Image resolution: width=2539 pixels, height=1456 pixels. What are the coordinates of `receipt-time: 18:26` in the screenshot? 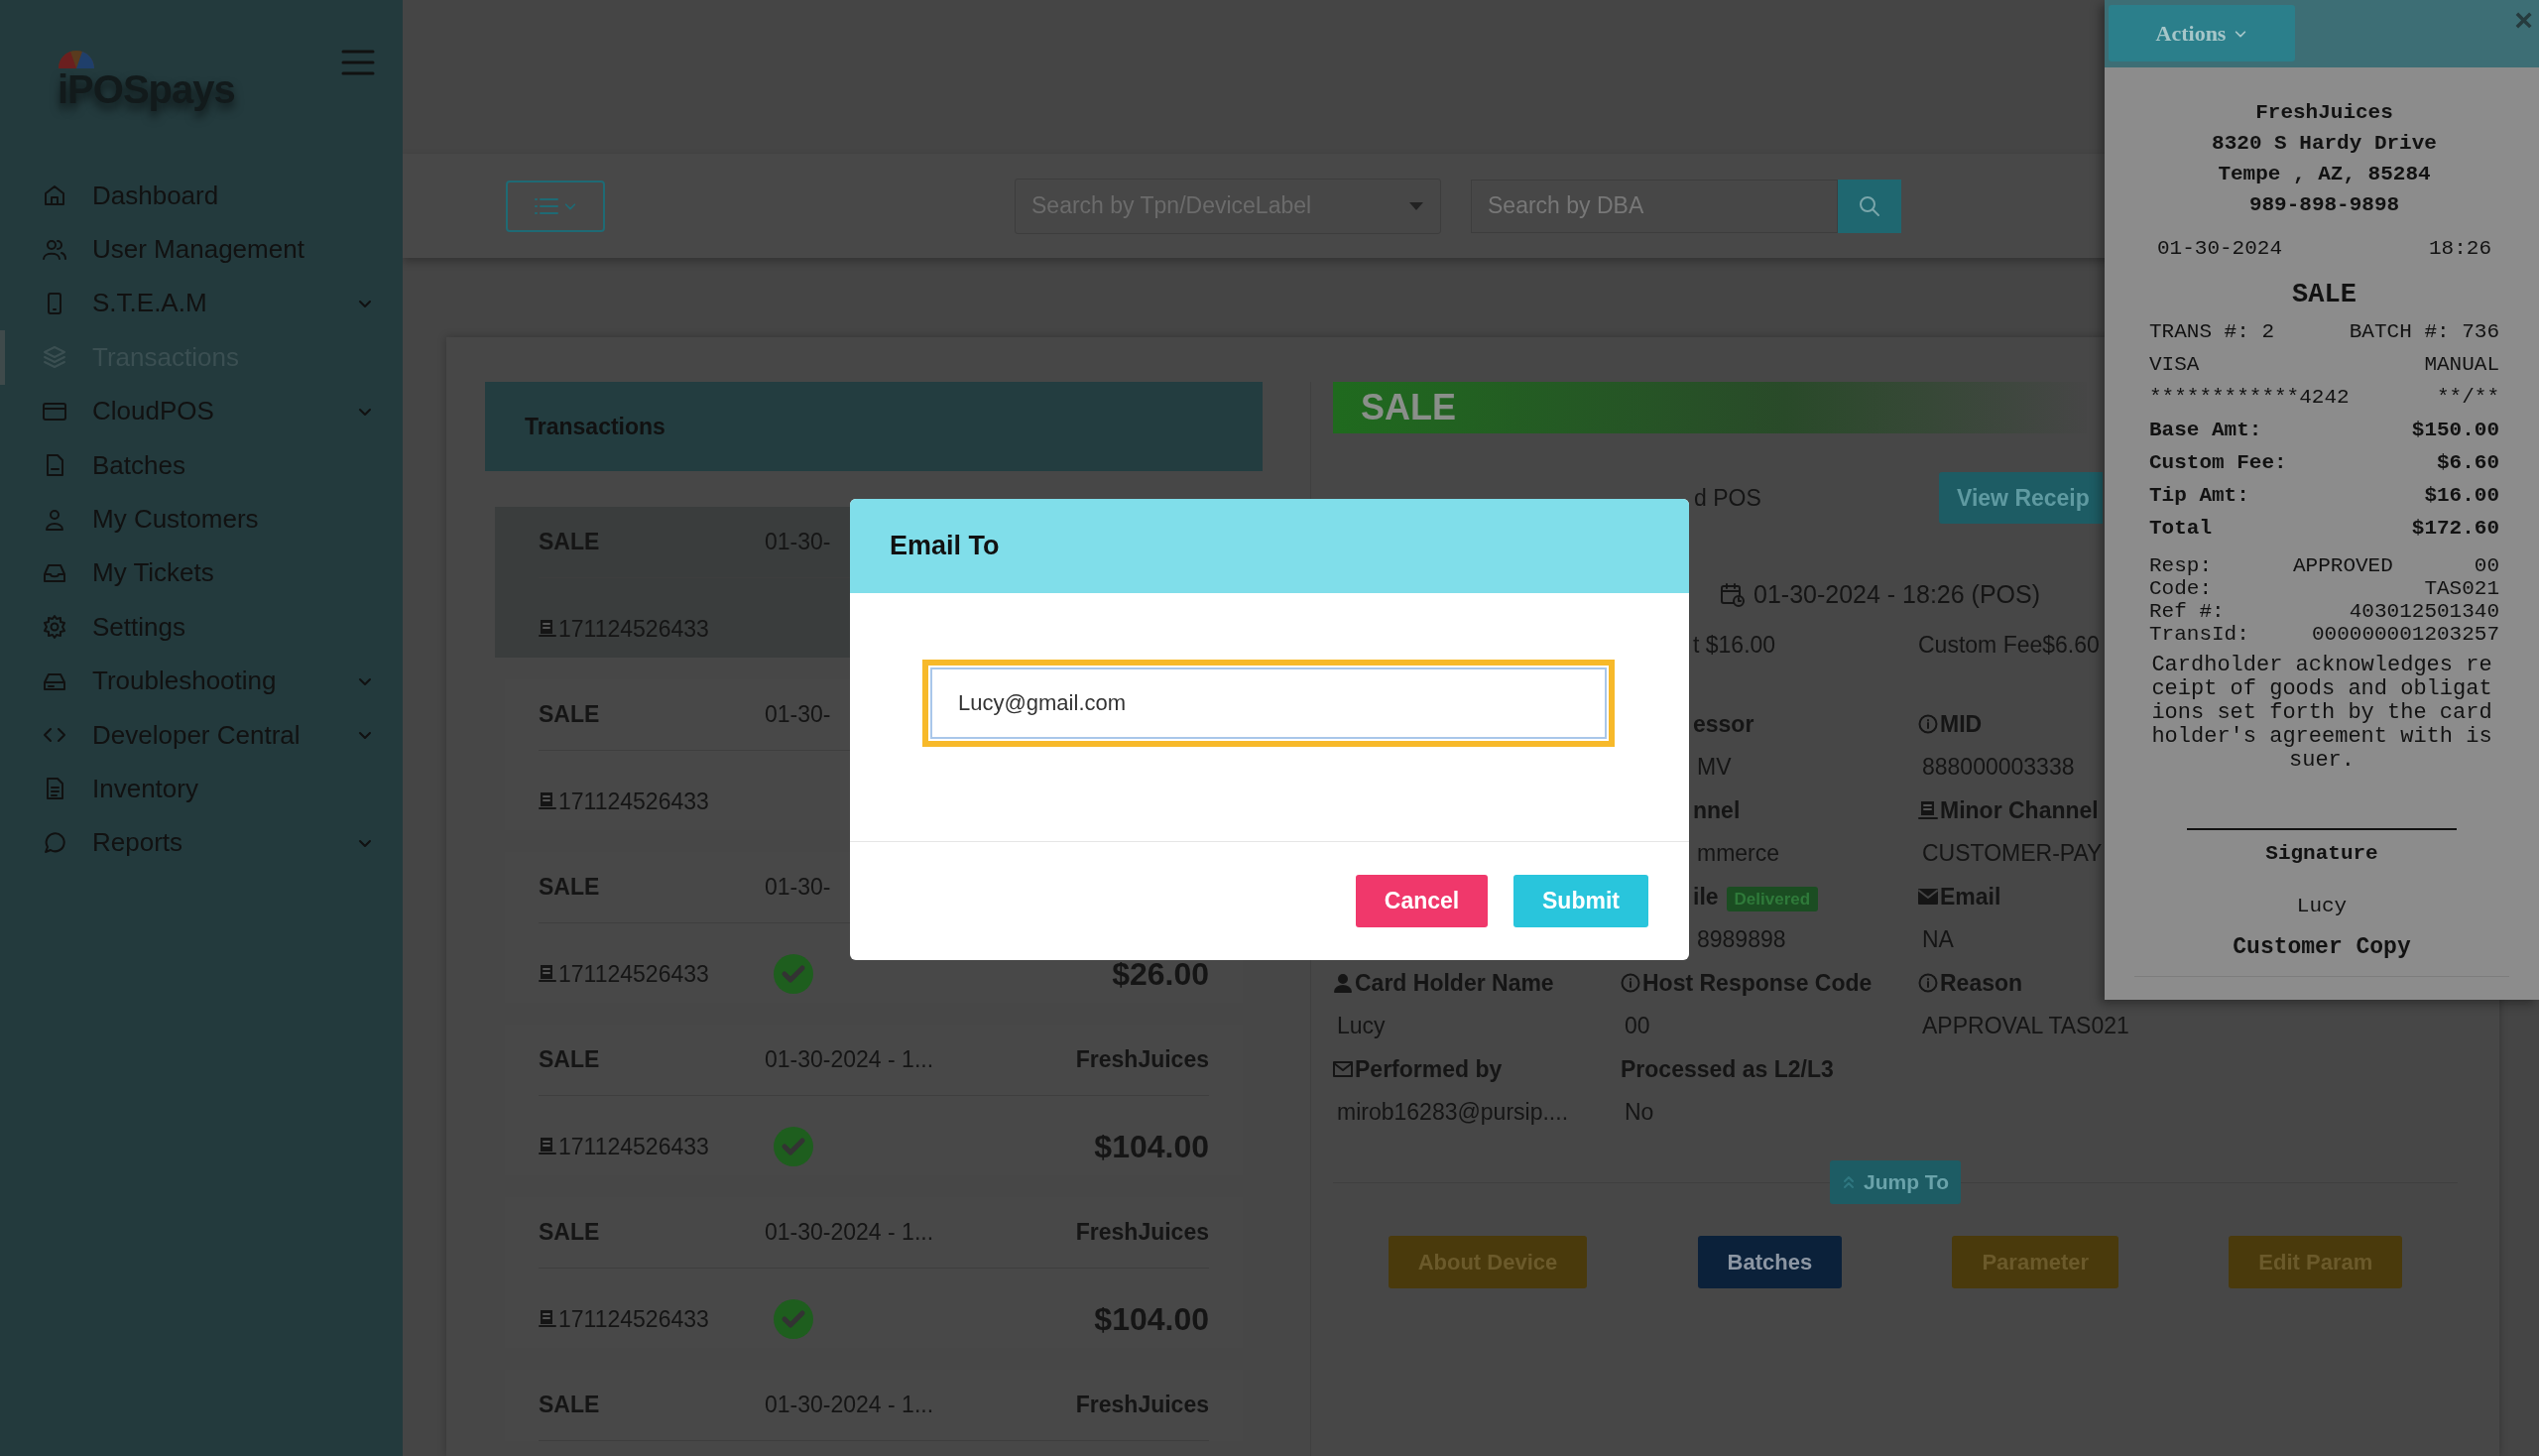 It's located at (2460, 249).